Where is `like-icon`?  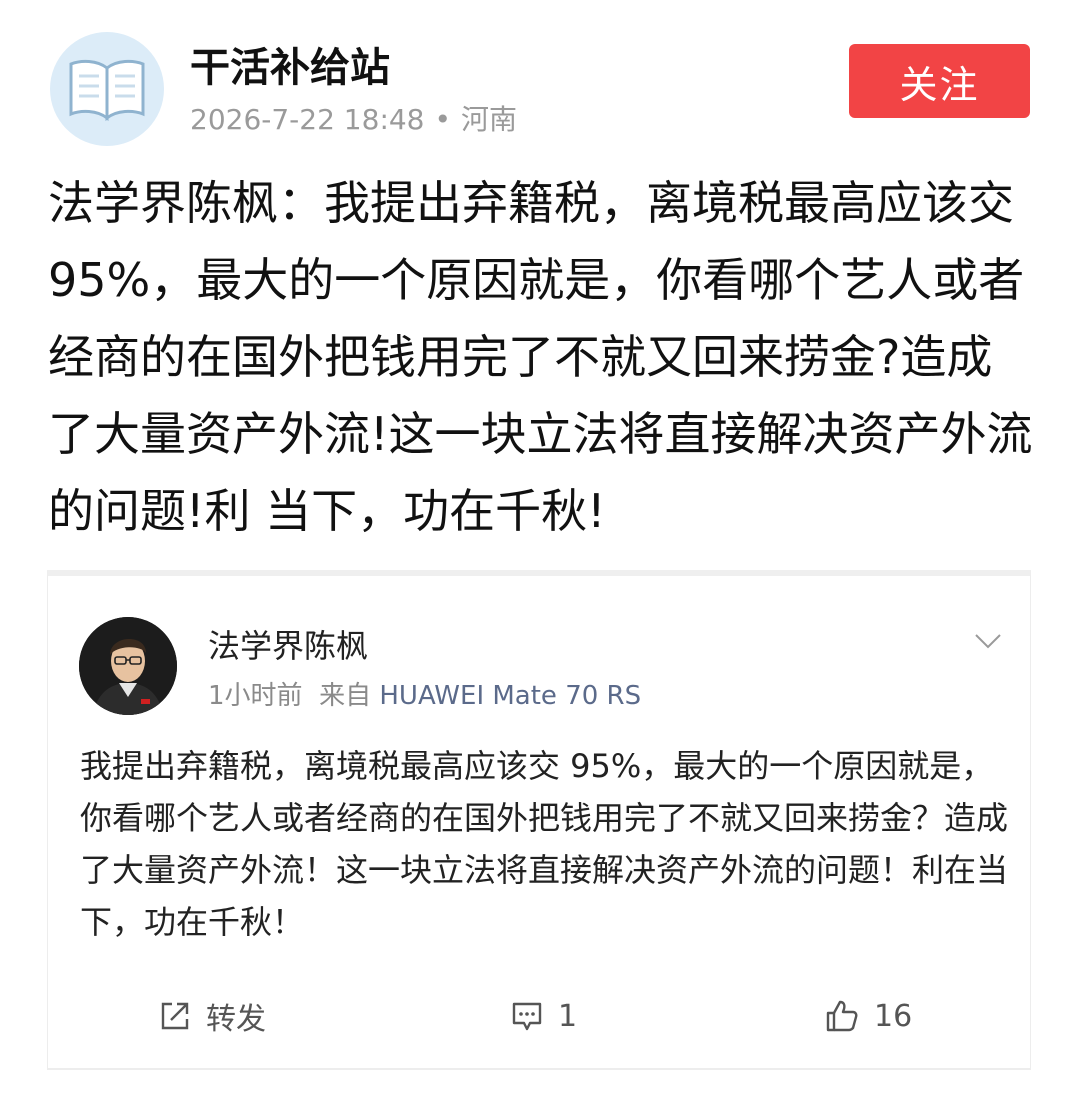 like-icon is located at coordinates (842, 1016).